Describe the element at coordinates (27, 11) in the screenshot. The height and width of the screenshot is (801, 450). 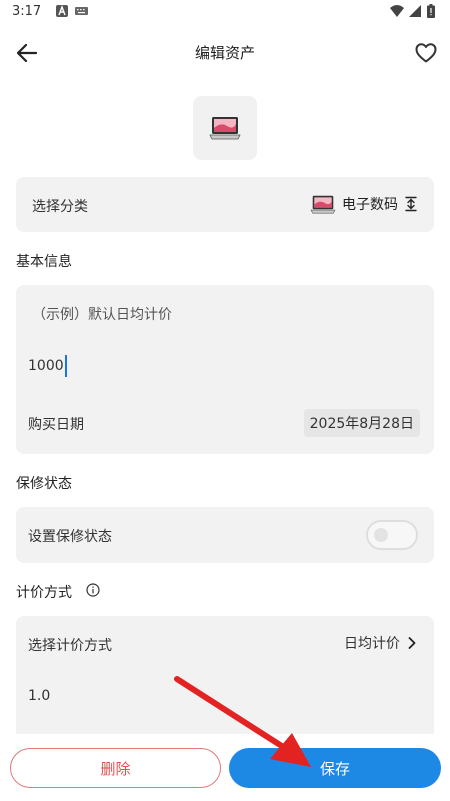
I see `status-time: 3:17` at that location.